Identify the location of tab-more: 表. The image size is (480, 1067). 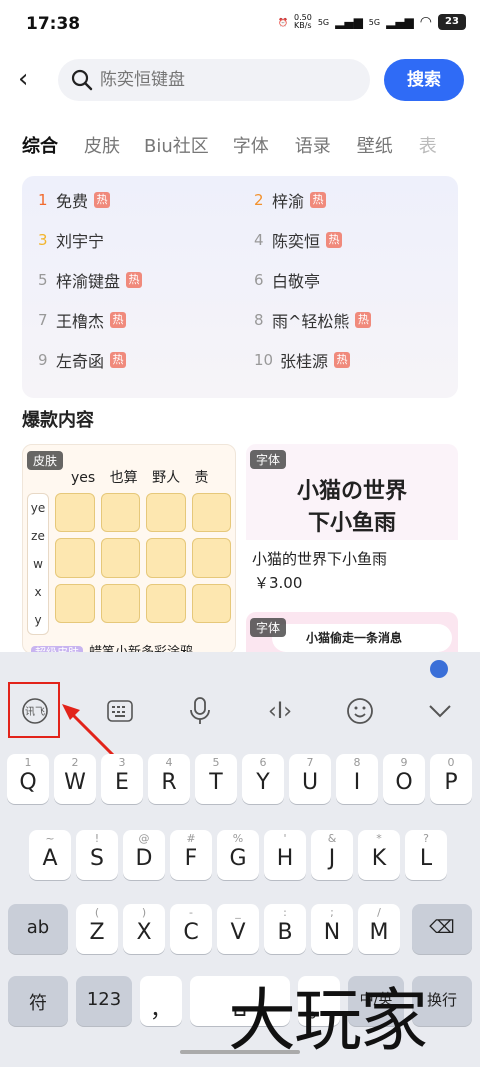
(428, 147).